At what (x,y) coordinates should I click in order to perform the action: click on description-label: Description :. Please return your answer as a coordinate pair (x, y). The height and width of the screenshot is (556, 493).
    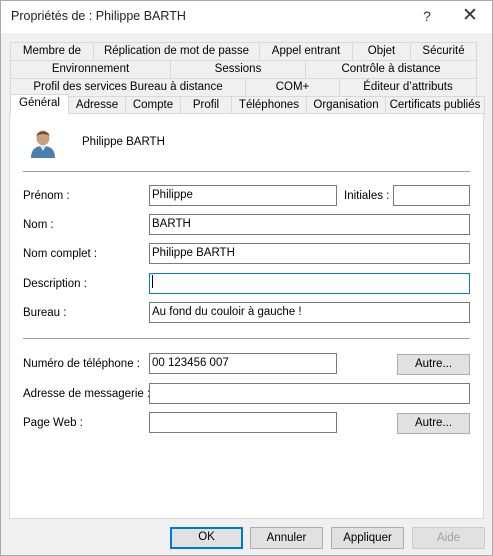
    Looking at the image, I should click on (55, 284).